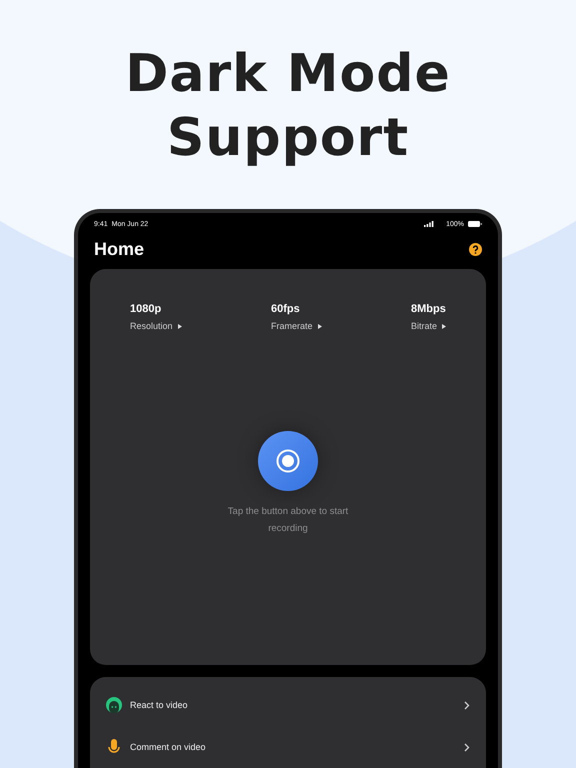 Image resolution: width=576 pixels, height=768 pixels. Describe the element at coordinates (288, 705) in the screenshot. I see `action-item: React to video` at that location.